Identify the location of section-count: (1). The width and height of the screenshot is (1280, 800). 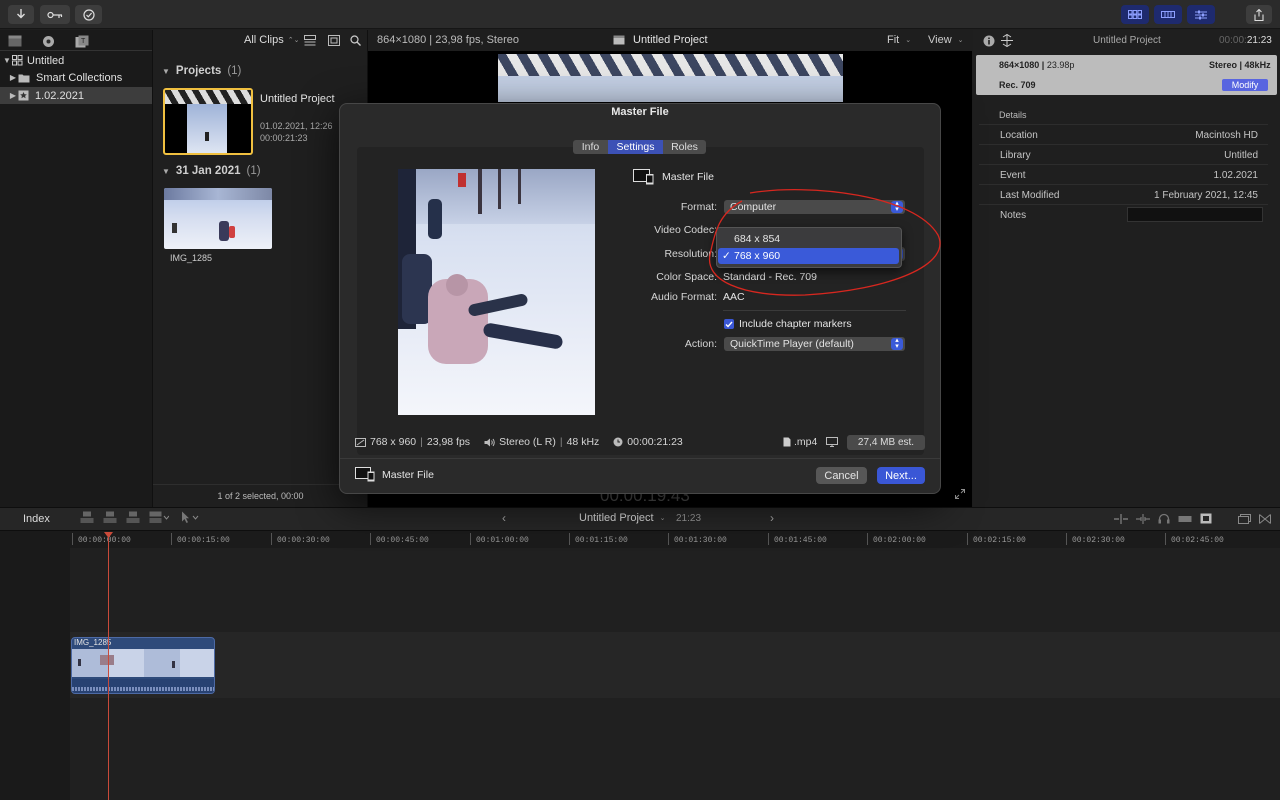
(253, 171).